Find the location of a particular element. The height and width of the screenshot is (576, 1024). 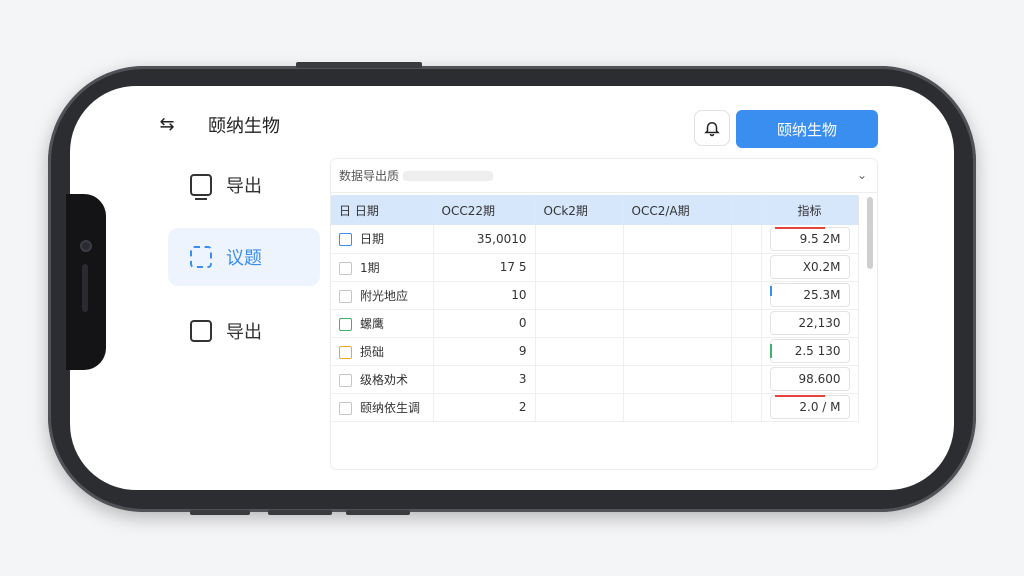

column-header: 指标 is located at coordinates (810, 210).